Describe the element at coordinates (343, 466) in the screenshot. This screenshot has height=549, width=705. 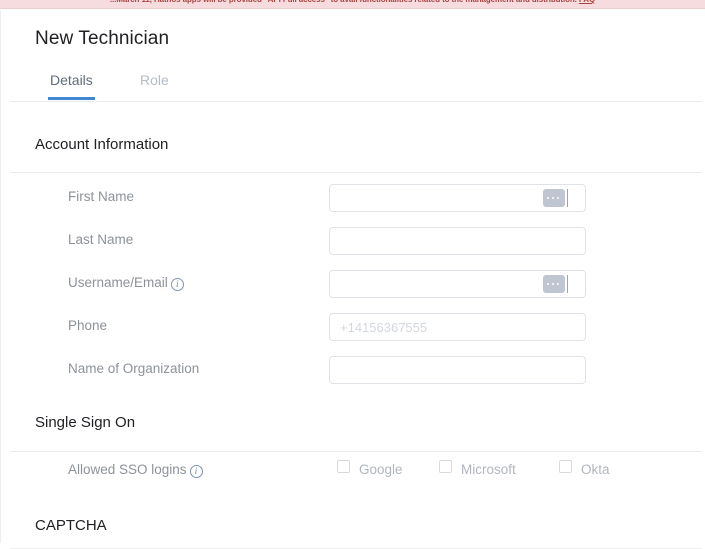
I see `checkbox-google` at that location.